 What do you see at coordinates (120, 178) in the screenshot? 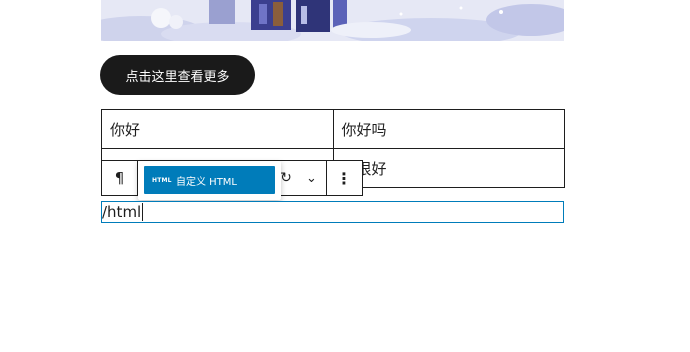
I see `paragraph-icon: ¶` at bounding box center [120, 178].